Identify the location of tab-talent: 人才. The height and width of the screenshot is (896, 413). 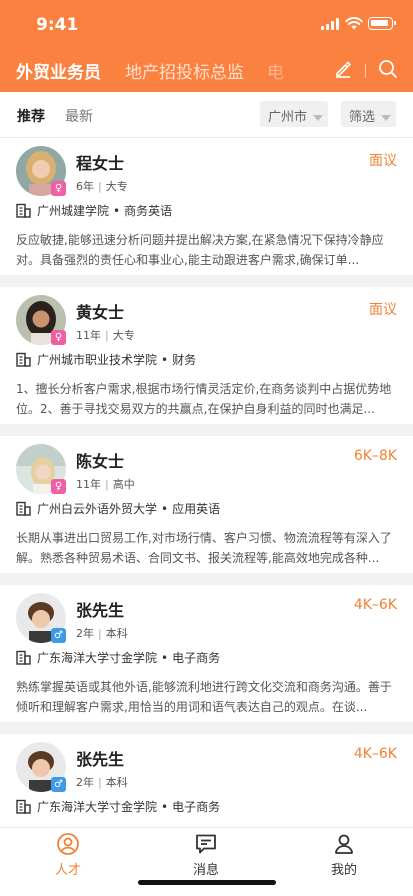
(68, 855).